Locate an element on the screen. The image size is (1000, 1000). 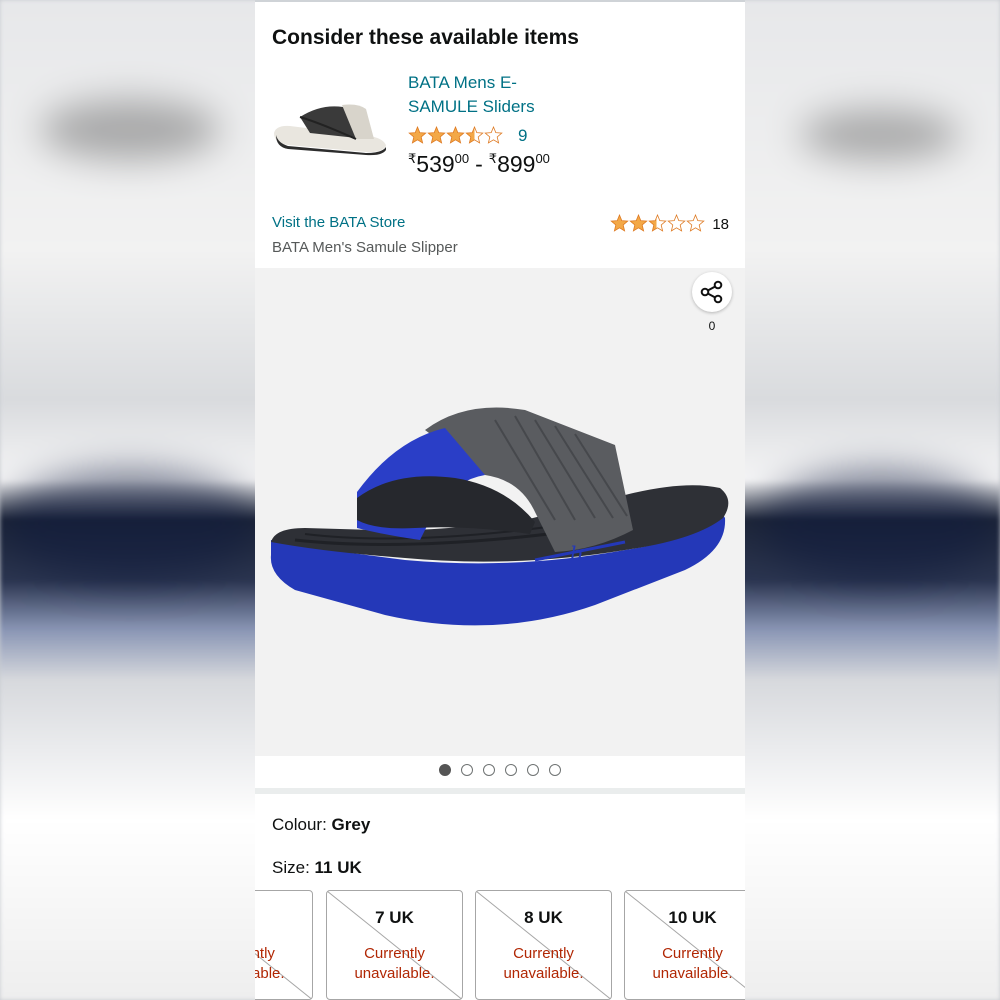
size-option: 8 UK Currently unavailable. is located at coordinates (543, 945).